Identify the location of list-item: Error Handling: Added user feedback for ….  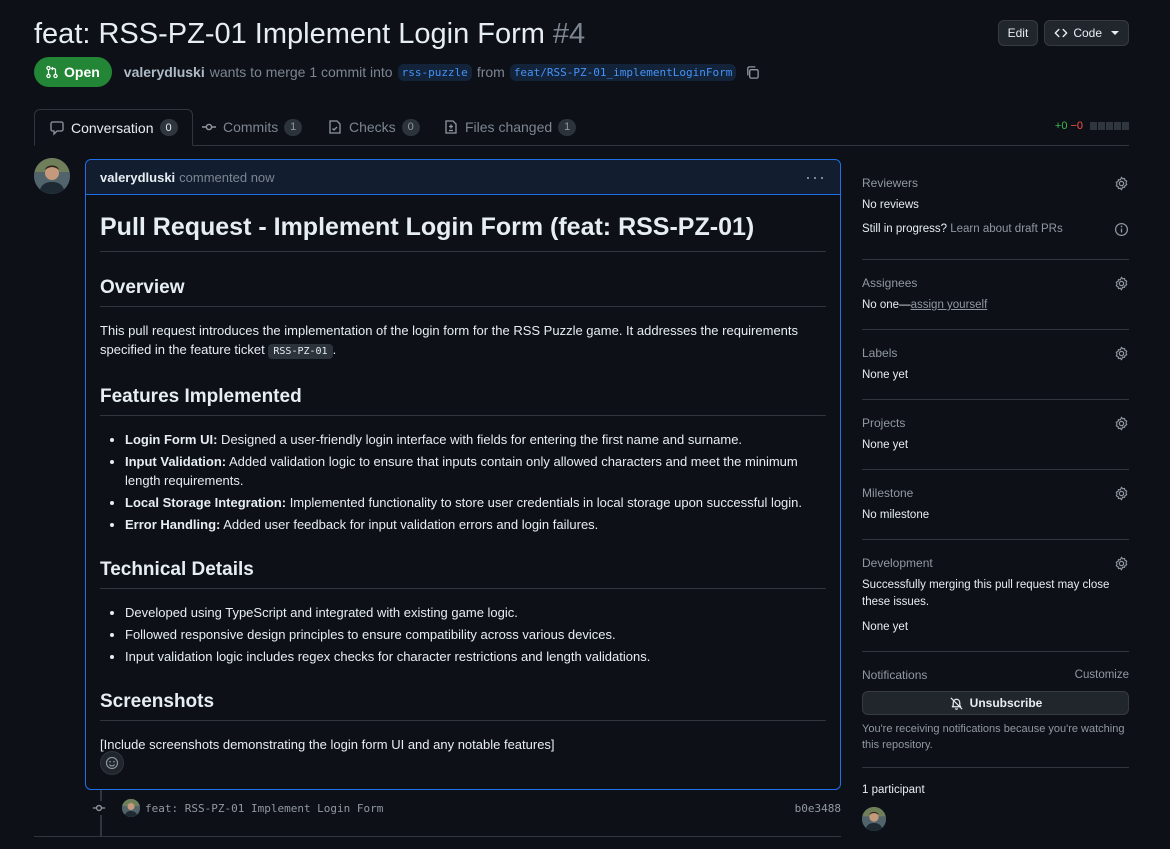
(475, 524).